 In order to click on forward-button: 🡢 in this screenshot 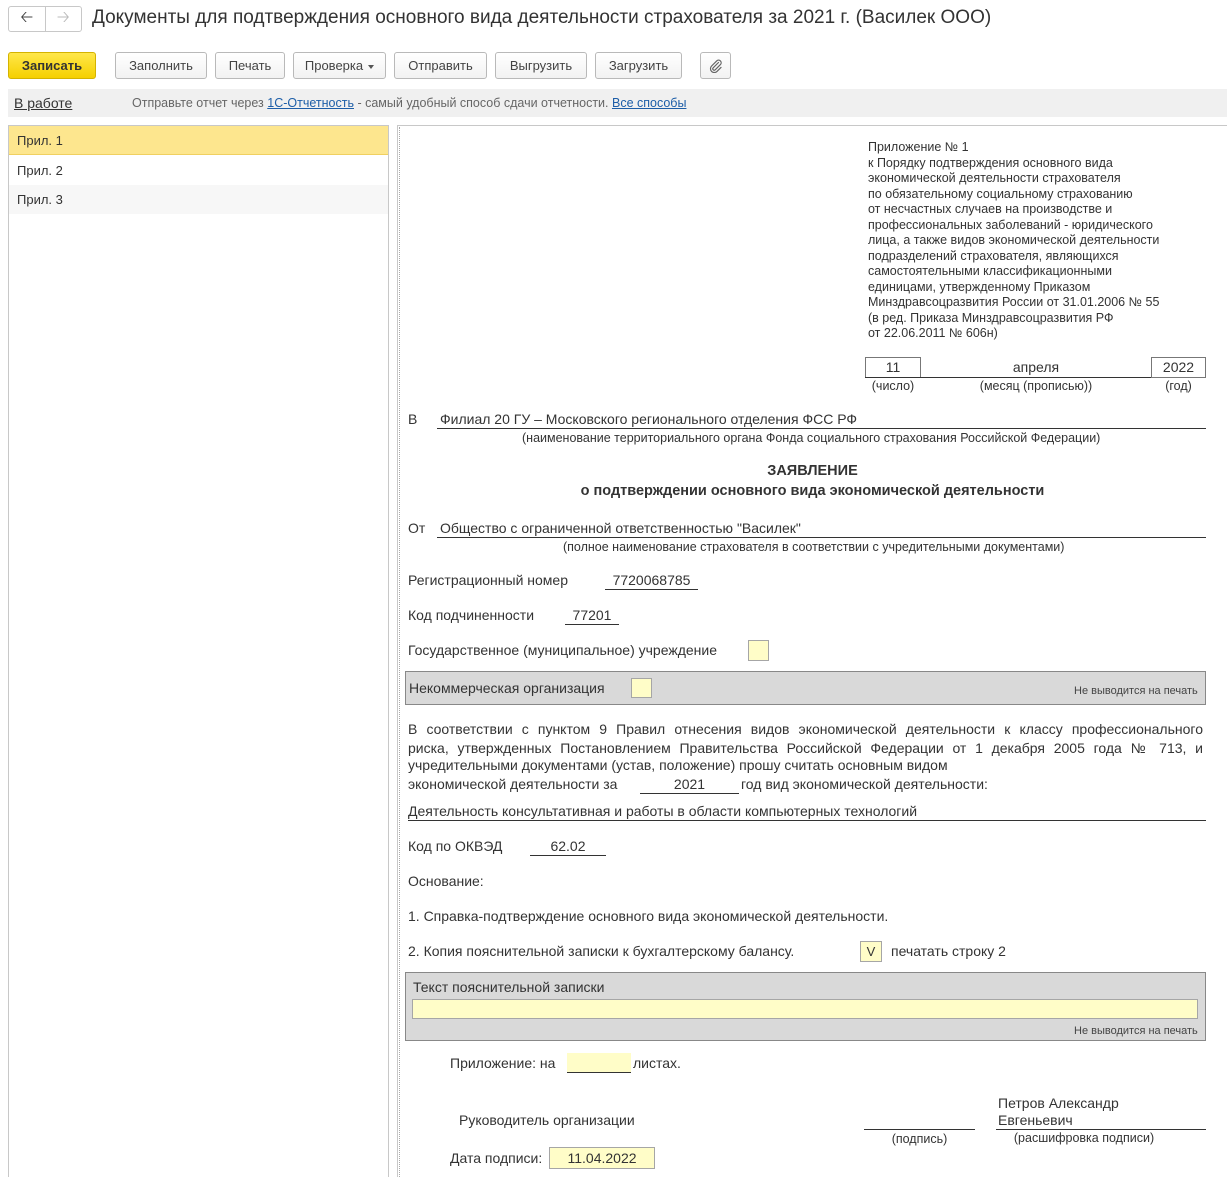, I will do `click(63, 19)`.